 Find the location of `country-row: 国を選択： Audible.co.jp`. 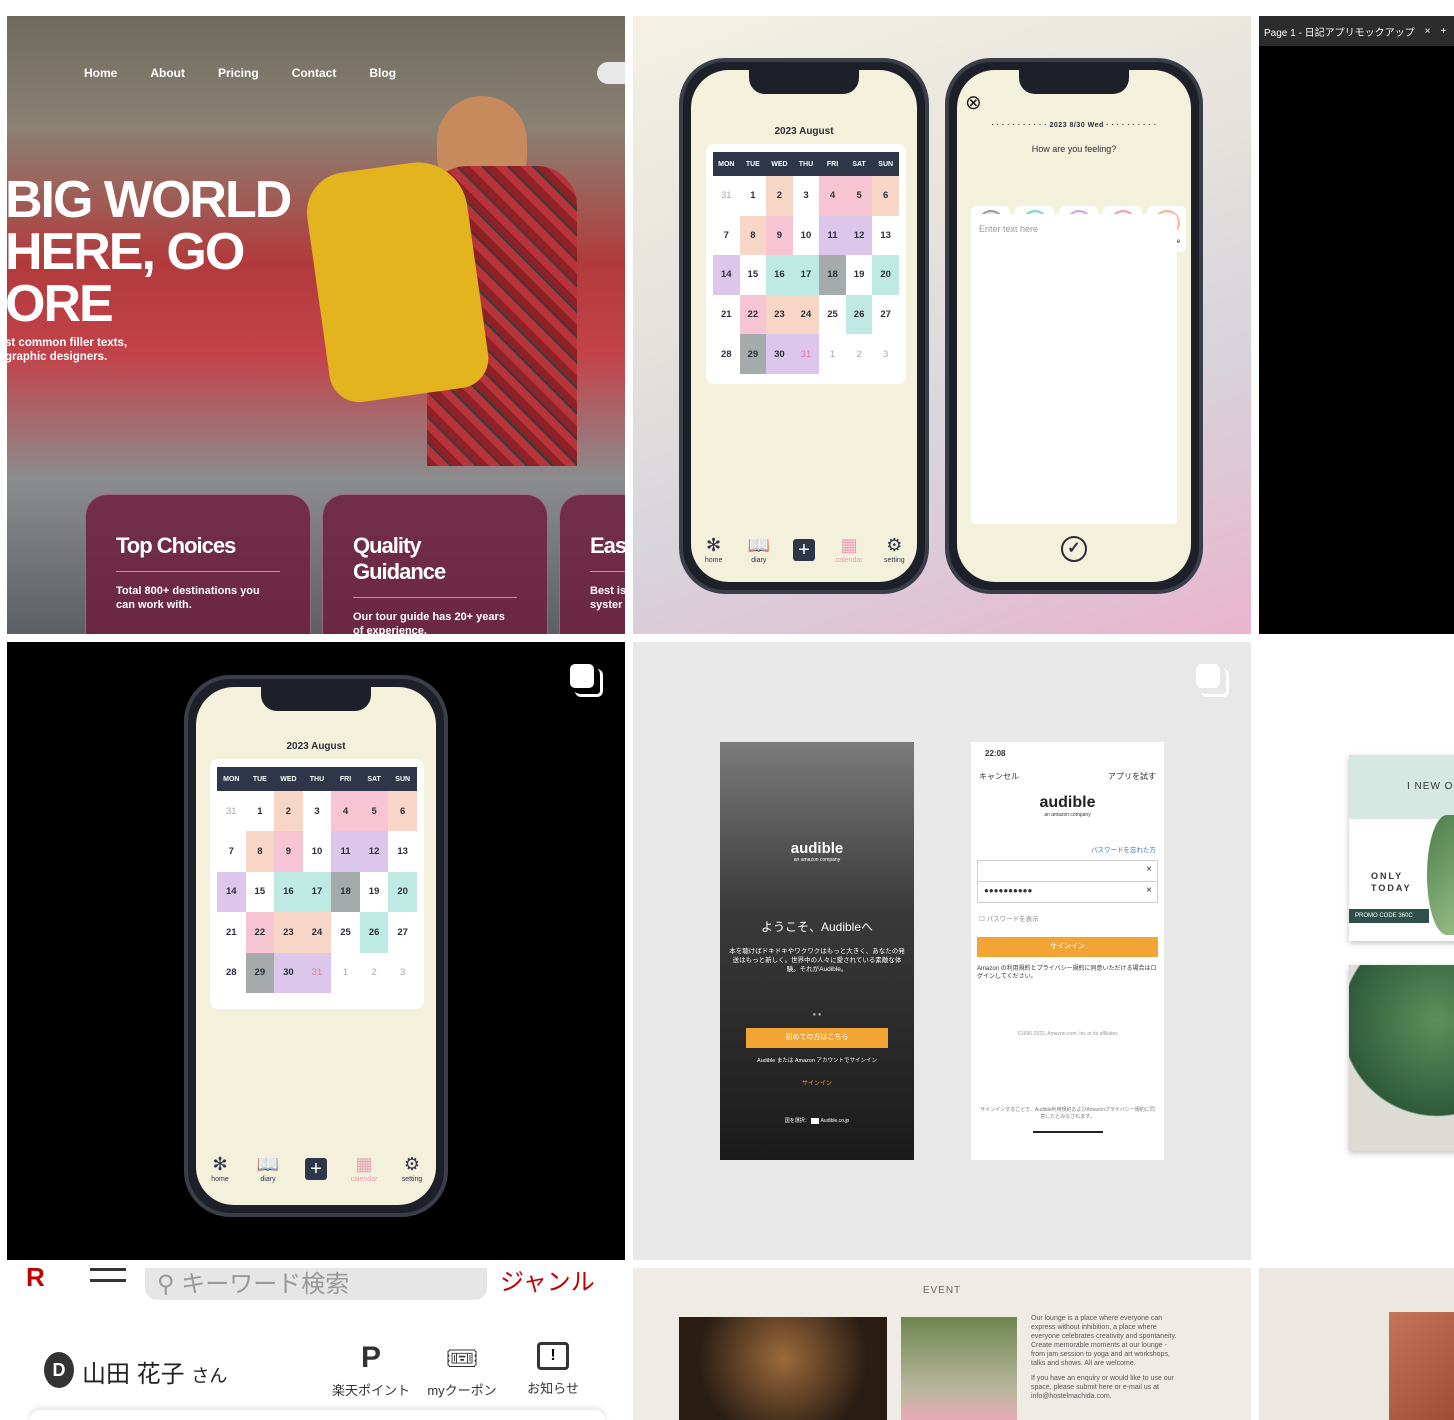

country-row: 国を選択： Audible.co.jp is located at coordinates (817, 1120).